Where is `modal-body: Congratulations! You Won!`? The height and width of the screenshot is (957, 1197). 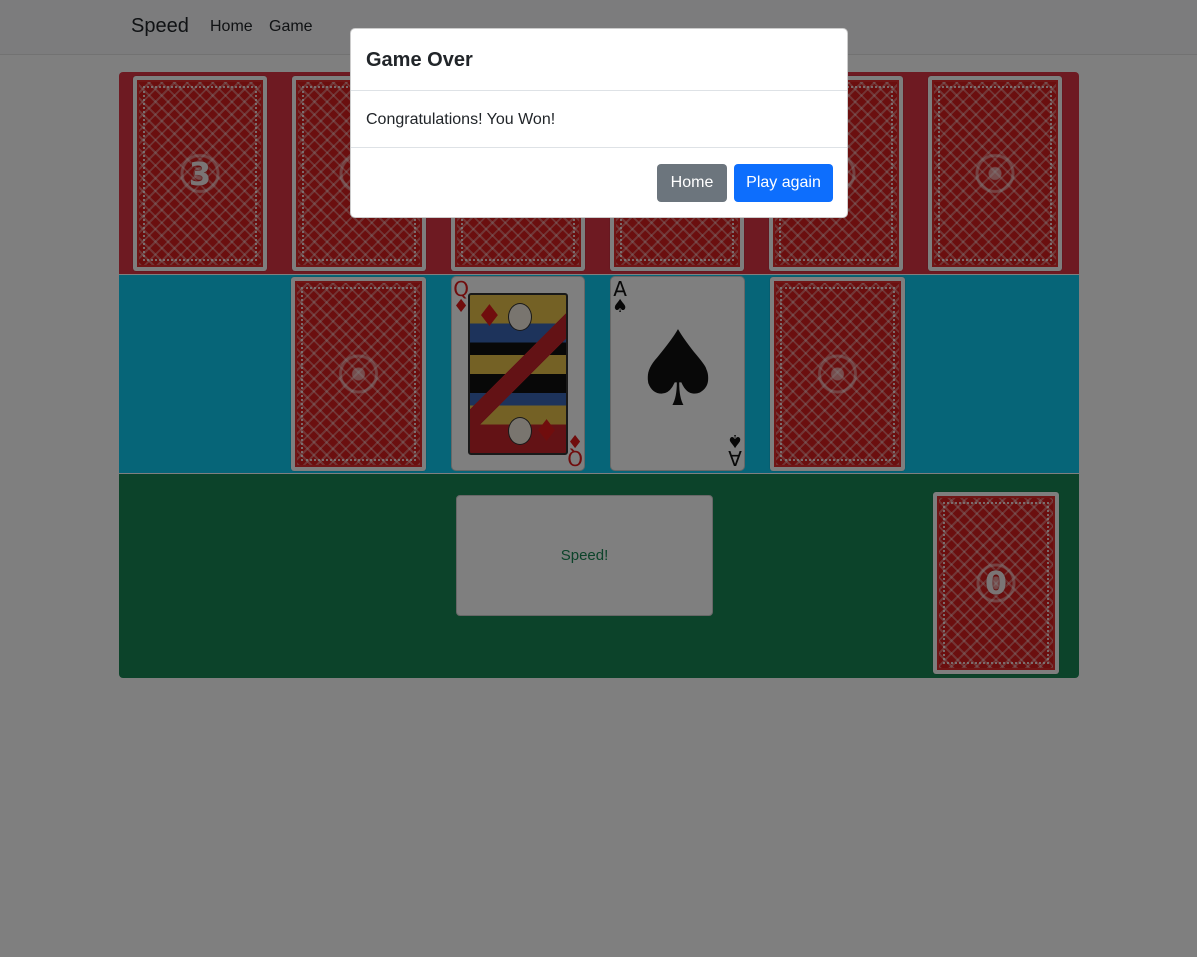 modal-body: Congratulations! You Won! is located at coordinates (599, 119).